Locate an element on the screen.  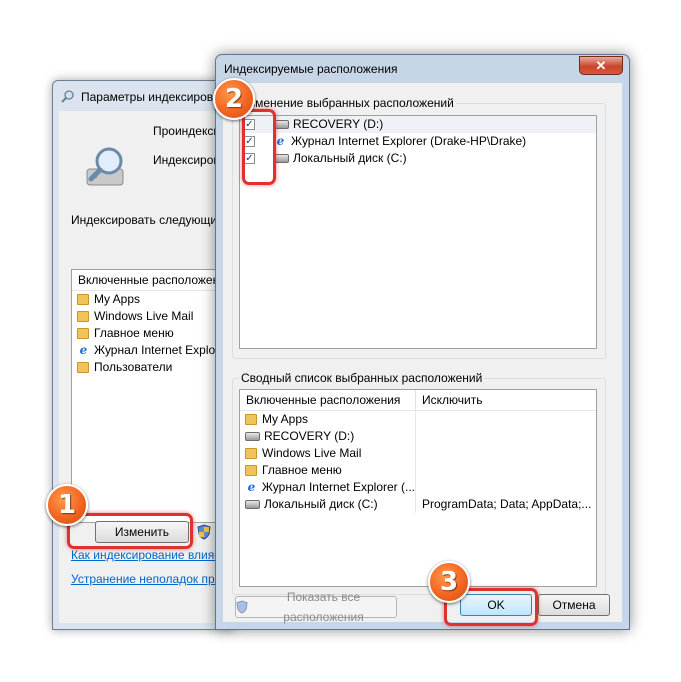
list-item-label: Windows Live Mail is located at coordinates (144, 316).